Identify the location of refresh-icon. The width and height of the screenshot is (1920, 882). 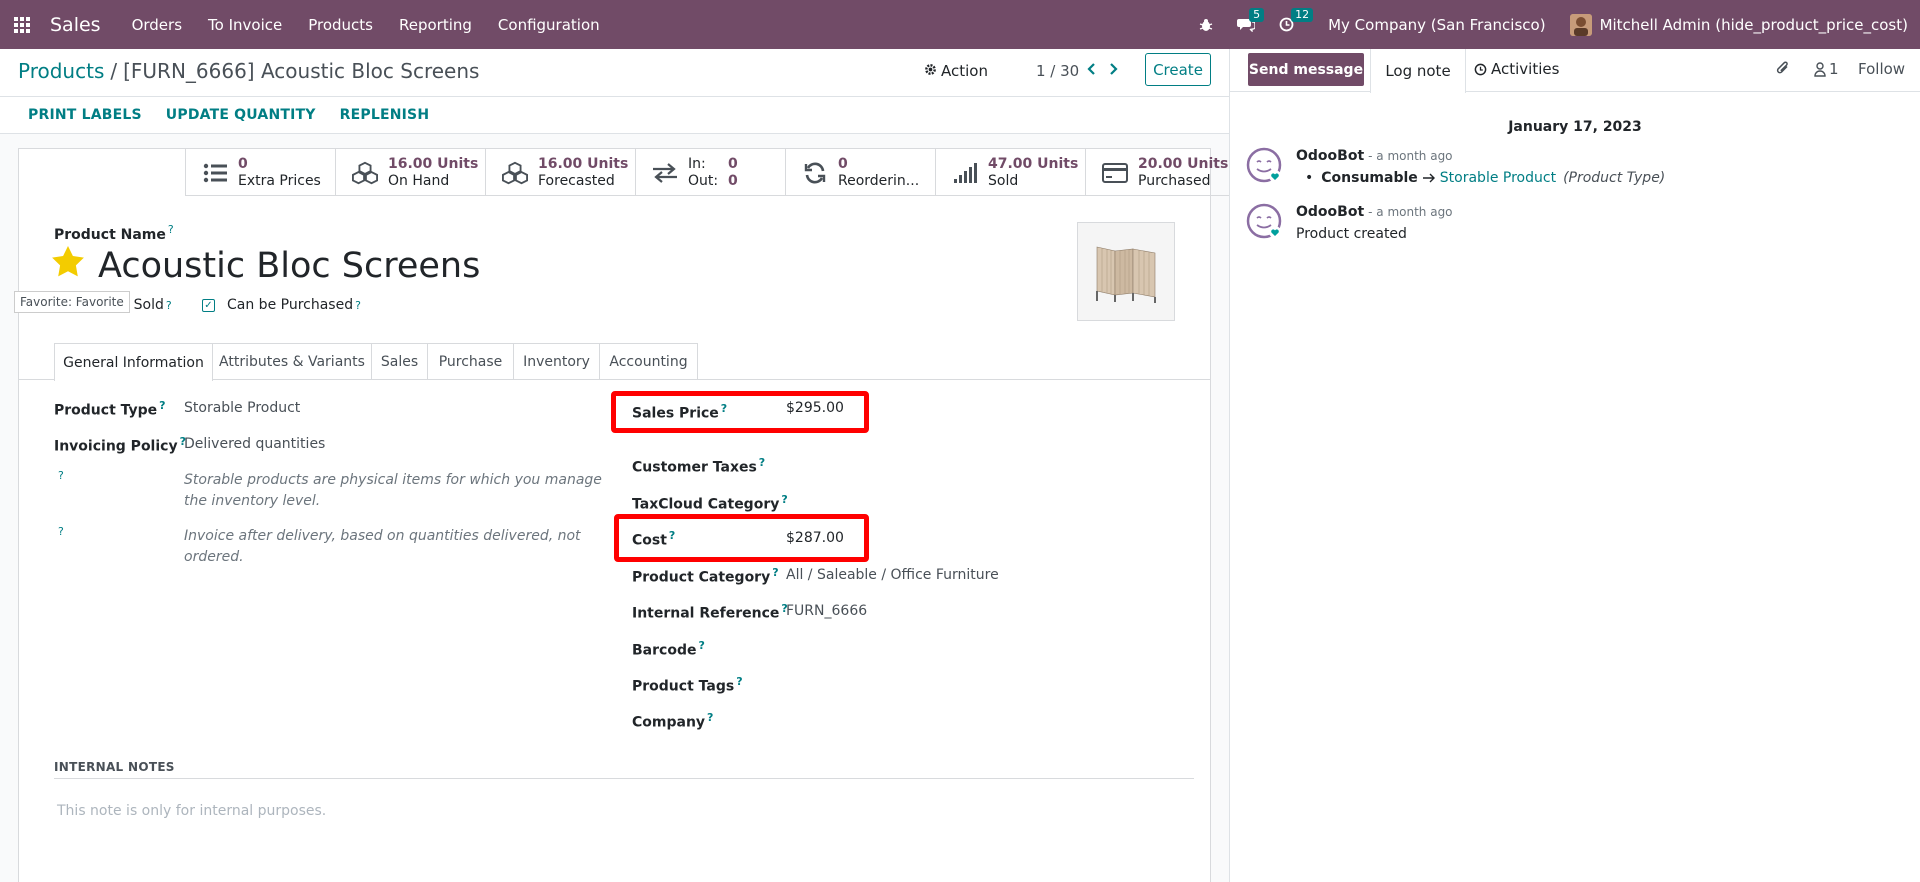
(815, 173).